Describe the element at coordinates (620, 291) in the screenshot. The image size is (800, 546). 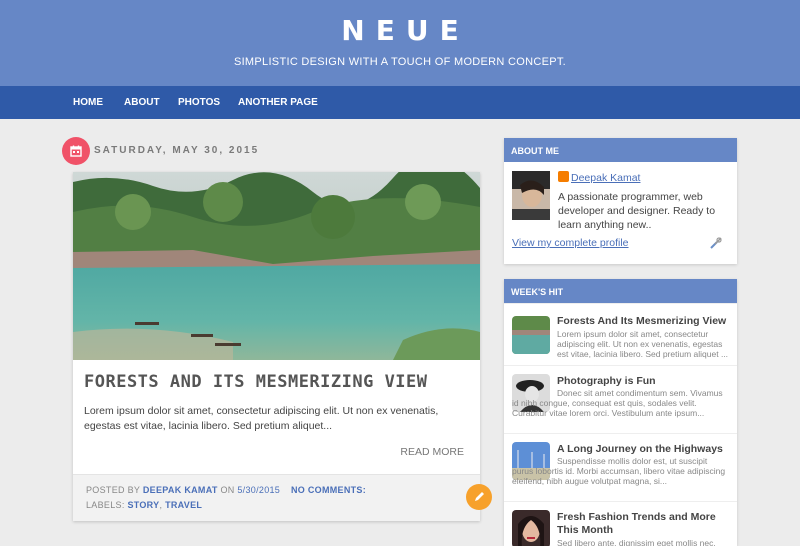
I see `weeks-hit-heading: WEEK'S HIT` at that location.